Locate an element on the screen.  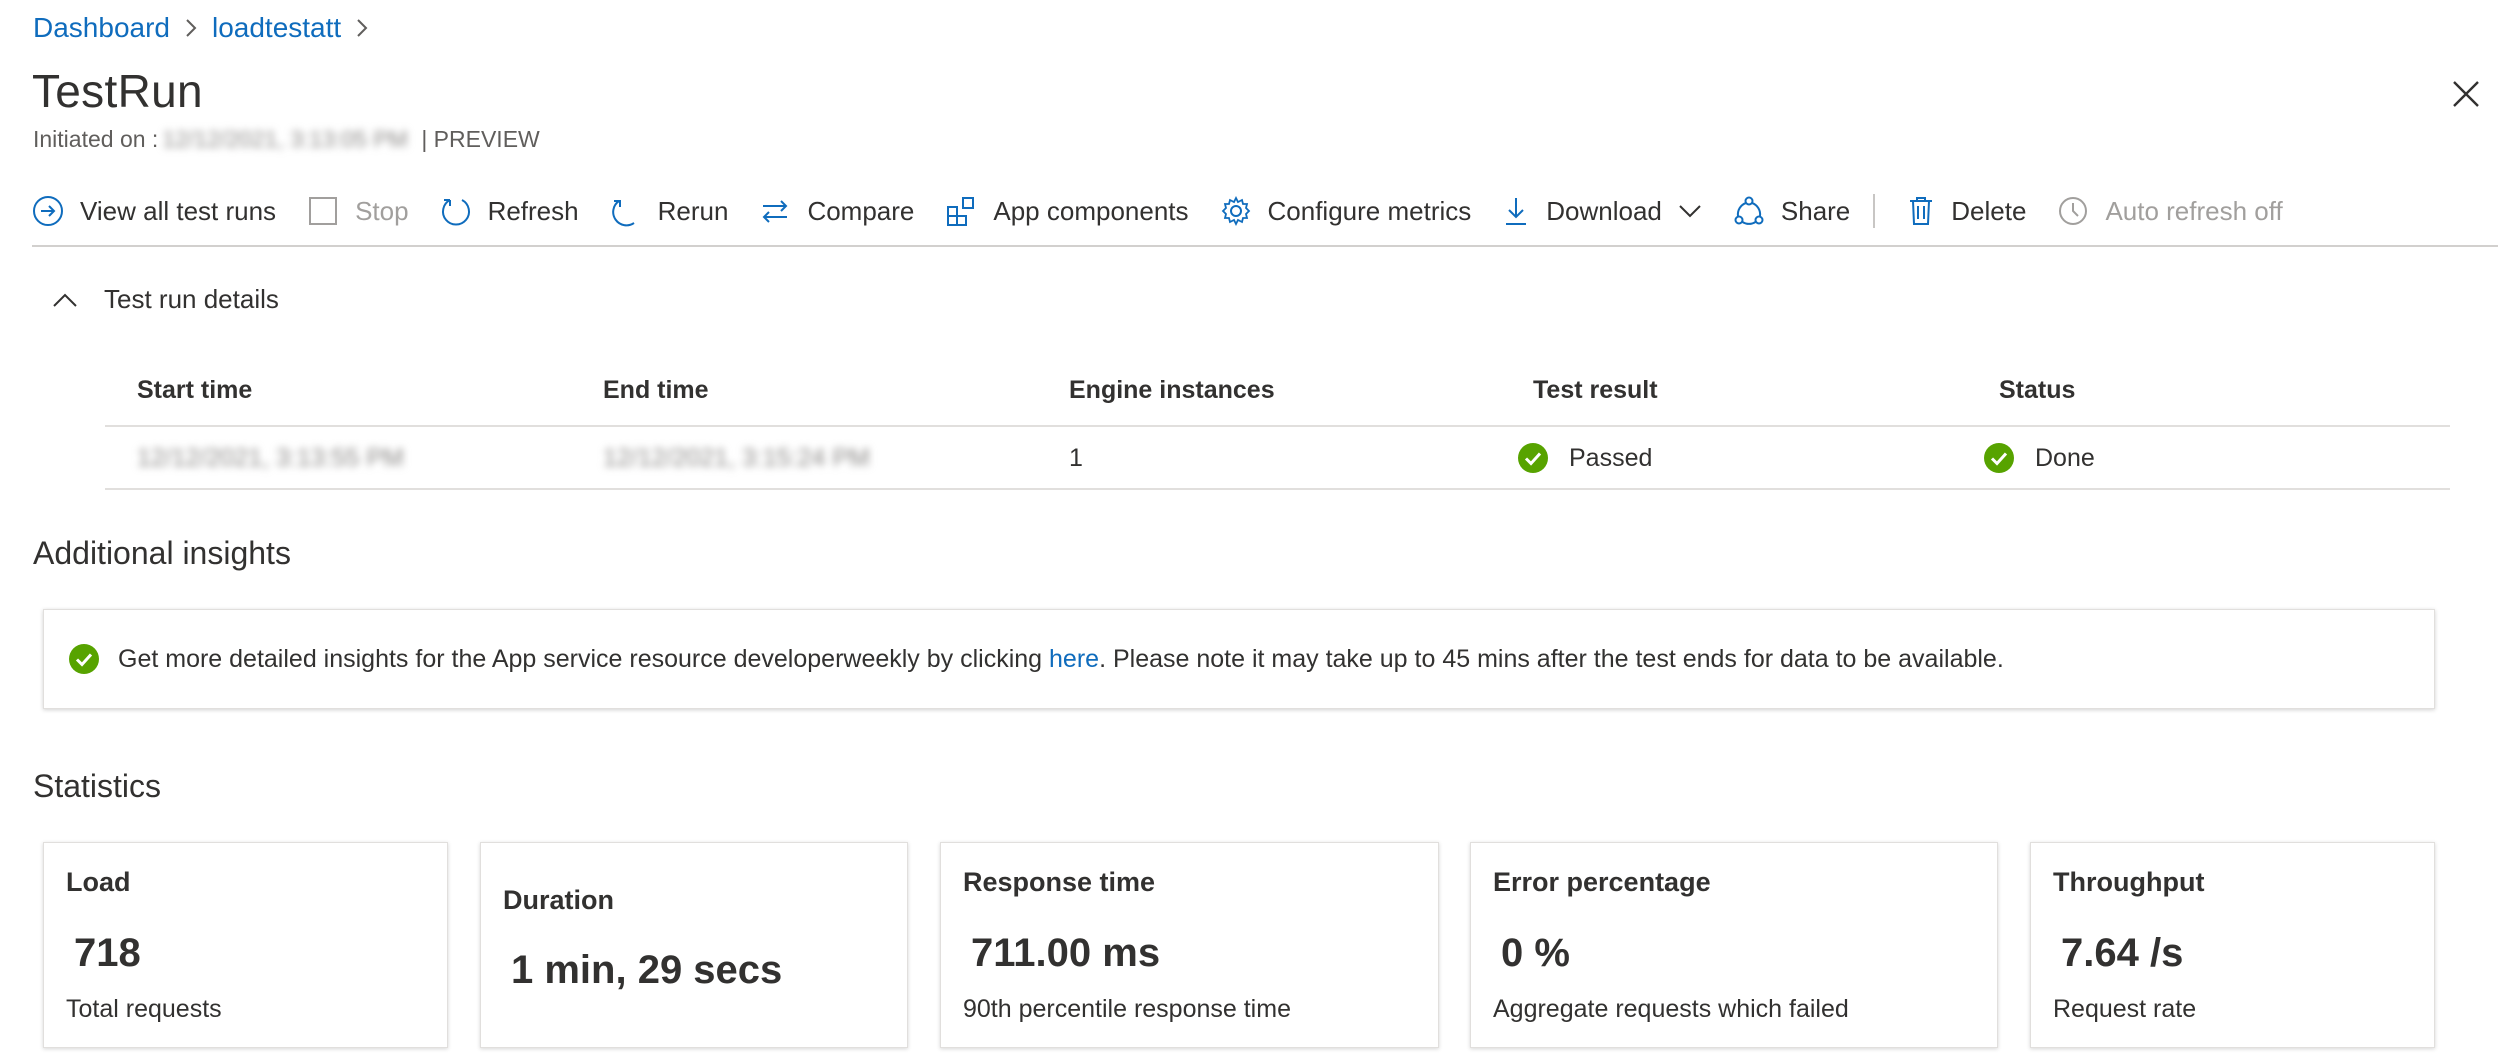
test-run-details-toggle: Test run details is located at coordinates (165, 299).